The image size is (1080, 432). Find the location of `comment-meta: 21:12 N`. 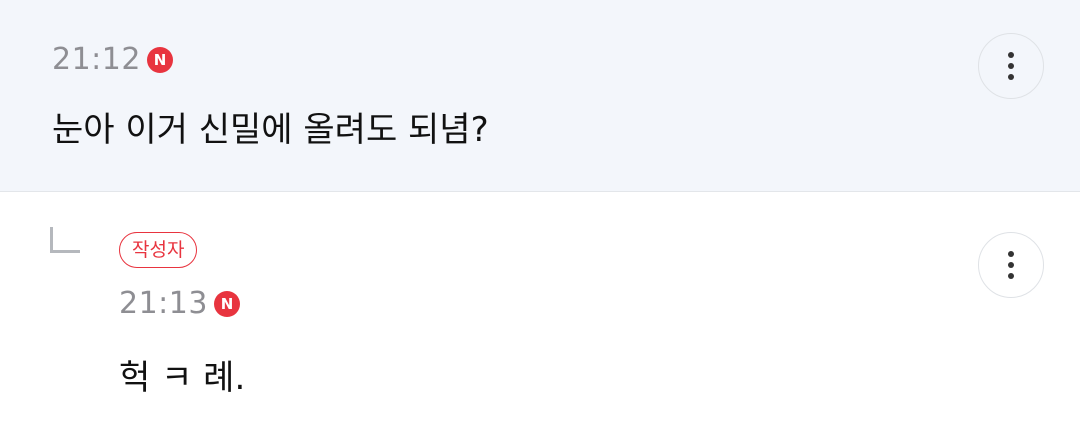

comment-meta: 21:12 N is located at coordinates (112, 60).